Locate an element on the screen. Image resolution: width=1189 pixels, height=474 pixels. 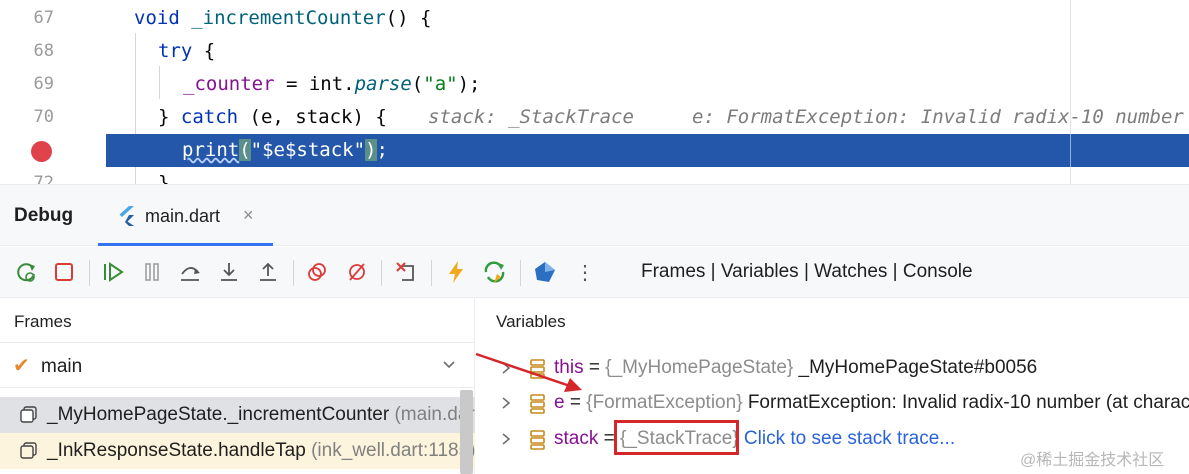
line-number: 70 is located at coordinates (43, 117).